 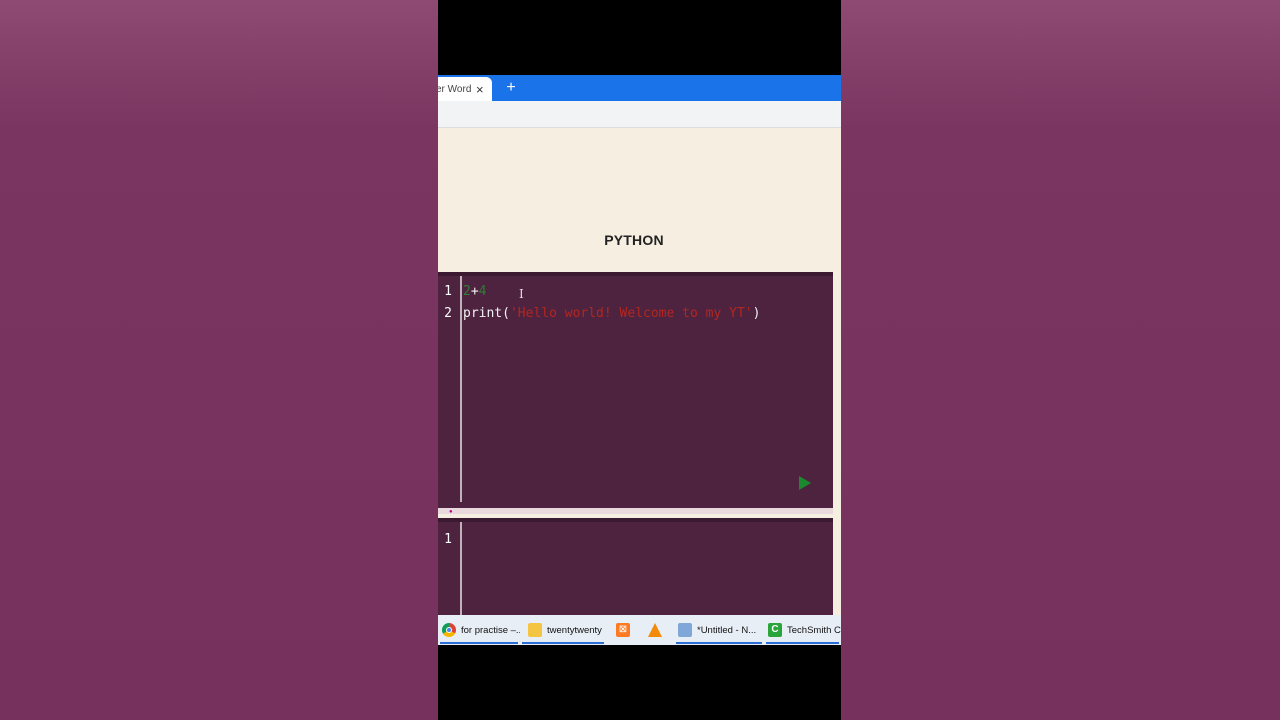 What do you see at coordinates (511, 88) in the screenshot?
I see `new-tab-button: +` at bounding box center [511, 88].